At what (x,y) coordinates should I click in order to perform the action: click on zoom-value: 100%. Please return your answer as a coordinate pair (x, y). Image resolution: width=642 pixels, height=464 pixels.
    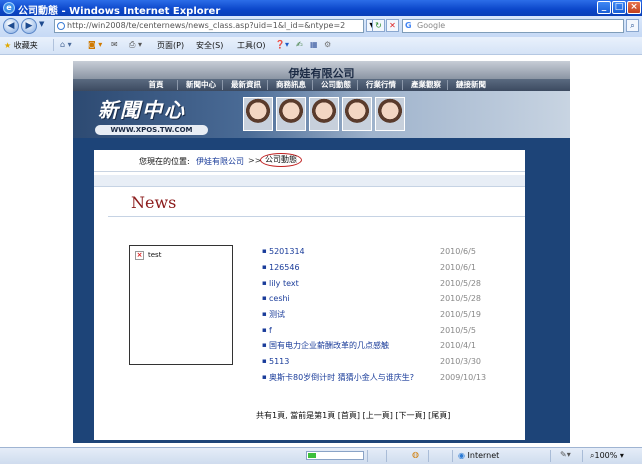
    Looking at the image, I should click on (606, 455).